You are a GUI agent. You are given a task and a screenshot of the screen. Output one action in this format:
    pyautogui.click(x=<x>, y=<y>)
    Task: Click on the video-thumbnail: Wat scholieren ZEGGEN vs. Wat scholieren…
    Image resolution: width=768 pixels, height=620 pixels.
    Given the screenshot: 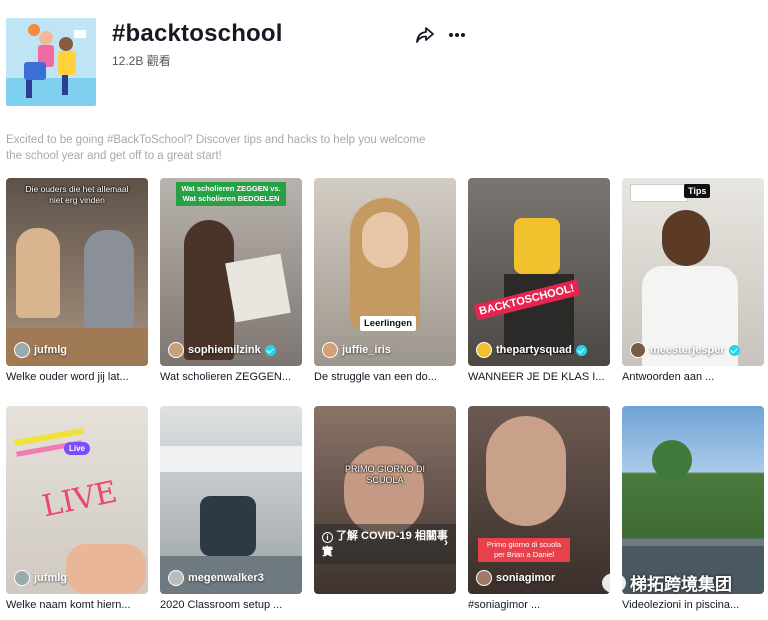 What is the action you would take?
    pyautogui.click(x=231, y=272)
    